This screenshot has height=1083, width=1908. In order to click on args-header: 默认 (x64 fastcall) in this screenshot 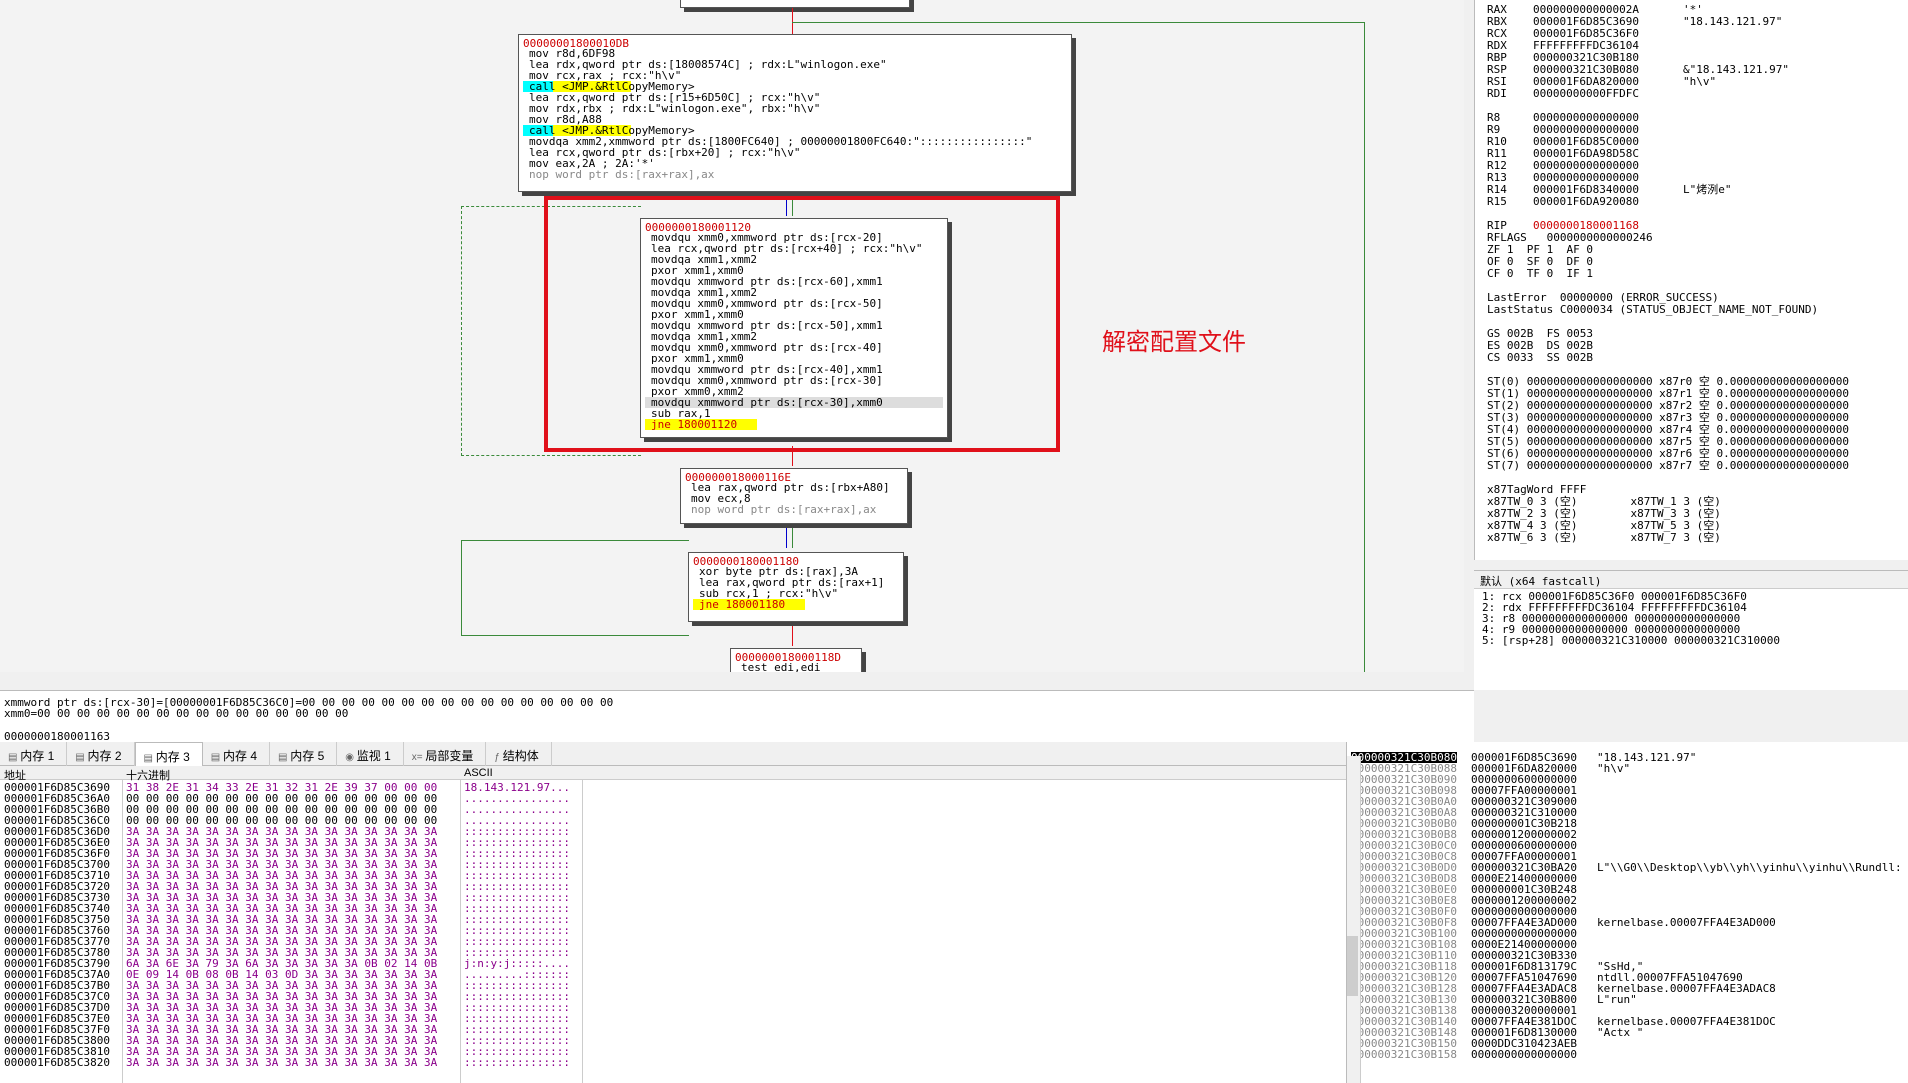, I will do `click(1691, 580)`.